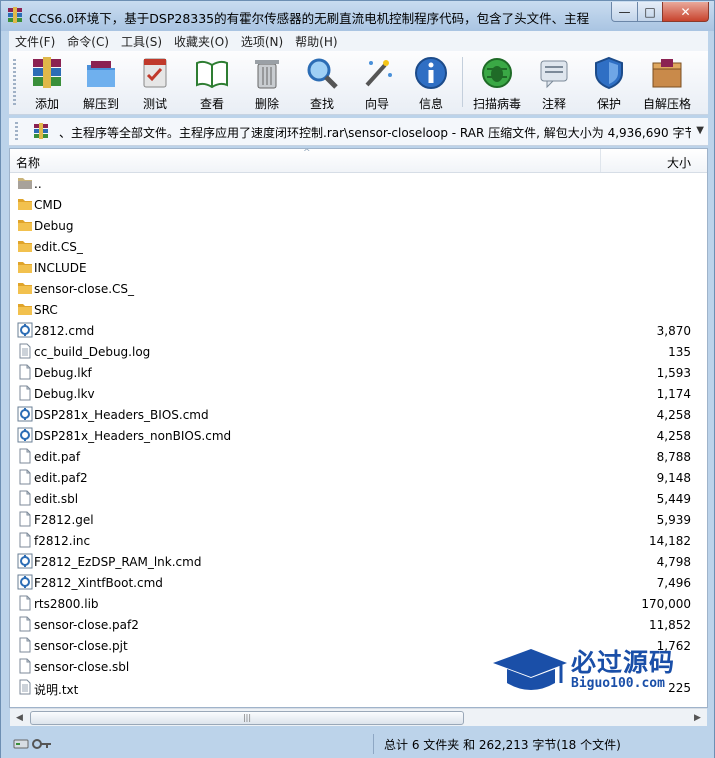  Describe the element at coordinates (377, 83) in the screenshot. I see `wizard-button: 向导` at that location.